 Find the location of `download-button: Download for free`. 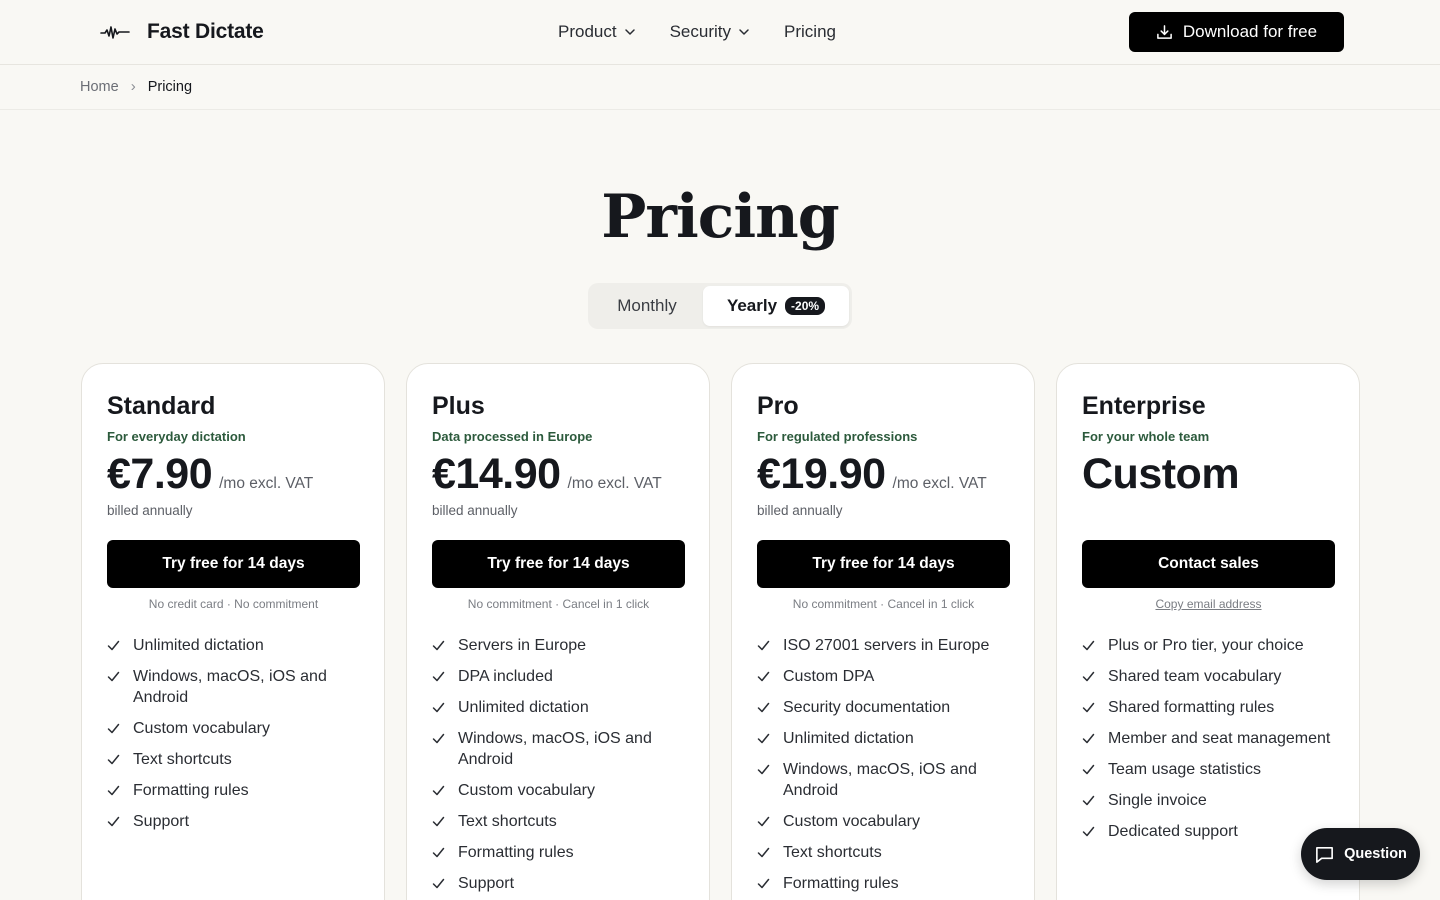

download-button: Download for free is located at coordinates (1236, 32).